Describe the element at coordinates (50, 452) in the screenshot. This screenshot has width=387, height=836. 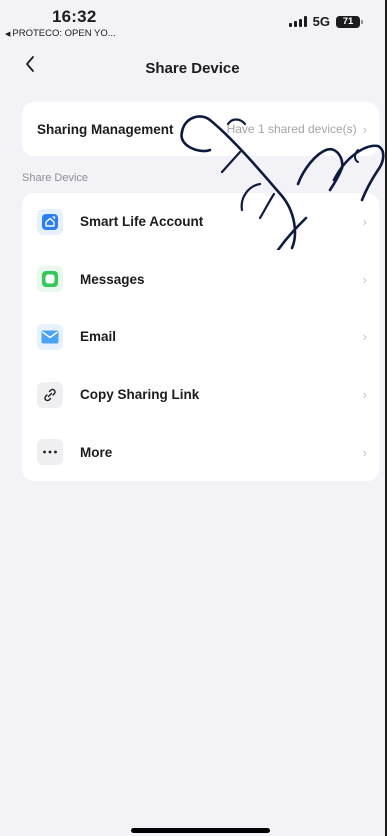
I see `more-icon` at that location.